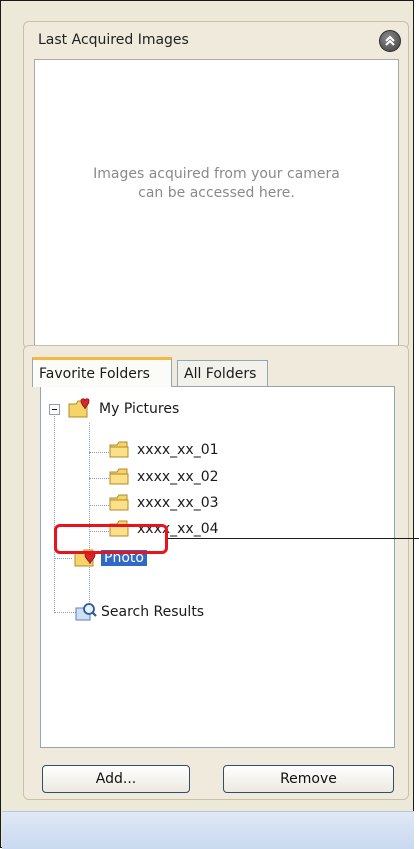 Image resolution: width=419 pixels, height=849 pixels. Describe the element at coordinates (178, 450) in the screenshot. I see `tree-item-label: xxxx_xx_01` at that location.